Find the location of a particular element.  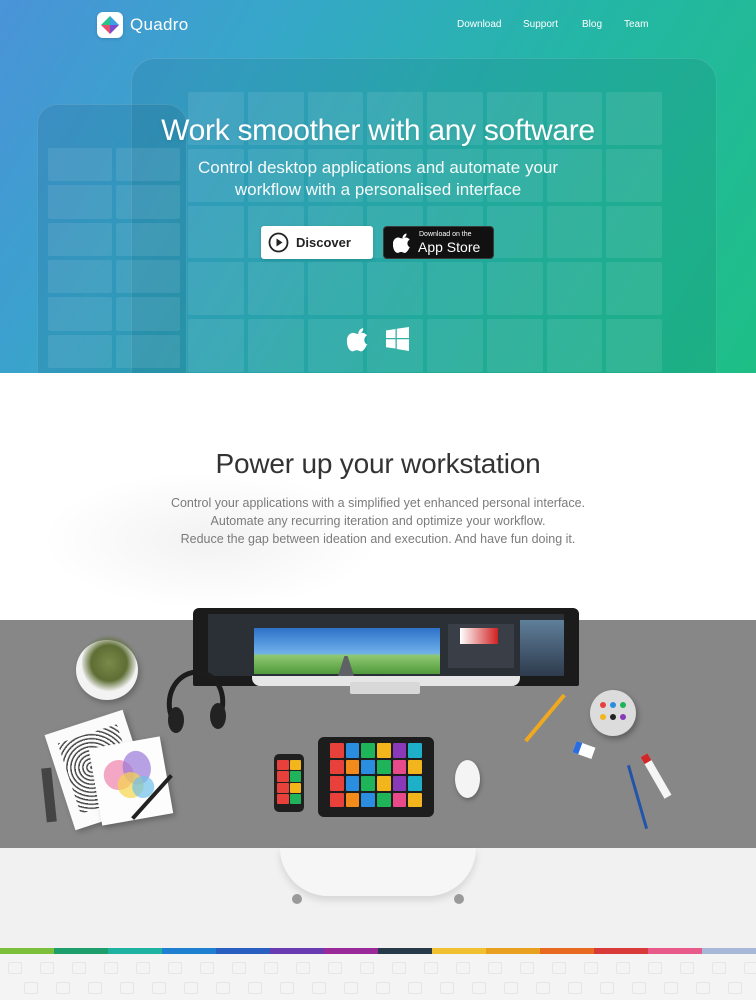

monitor-stand is located at coordinates (385, 688).